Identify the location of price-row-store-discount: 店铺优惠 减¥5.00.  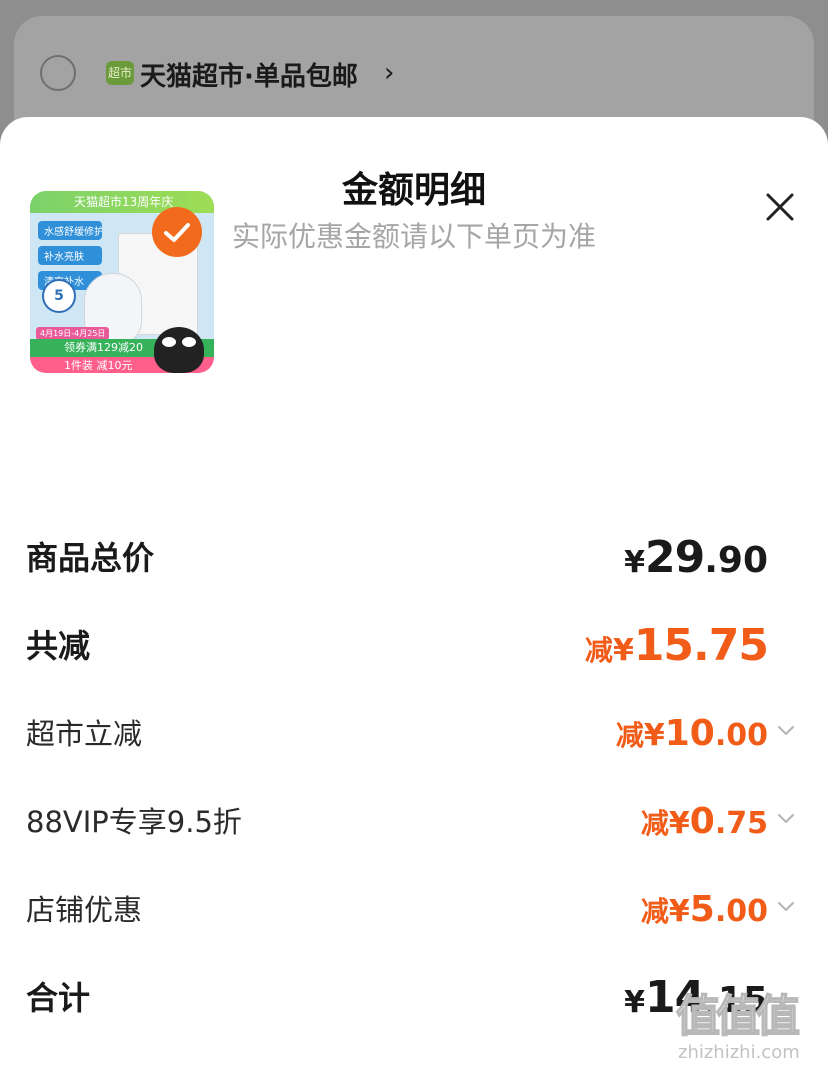
(410, 910).